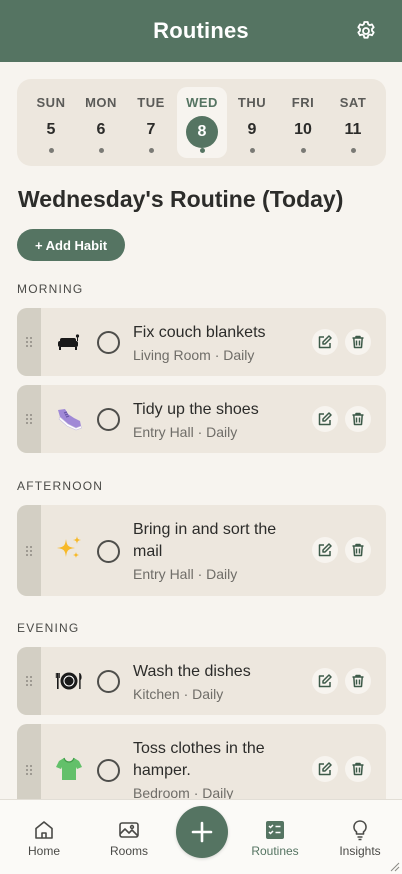 The image size is (402, 874). Describe the element at coordinates (201, 342) in the screenshot. I see `habit-card: Fix couch blankets Living Room · Daily` at that location.